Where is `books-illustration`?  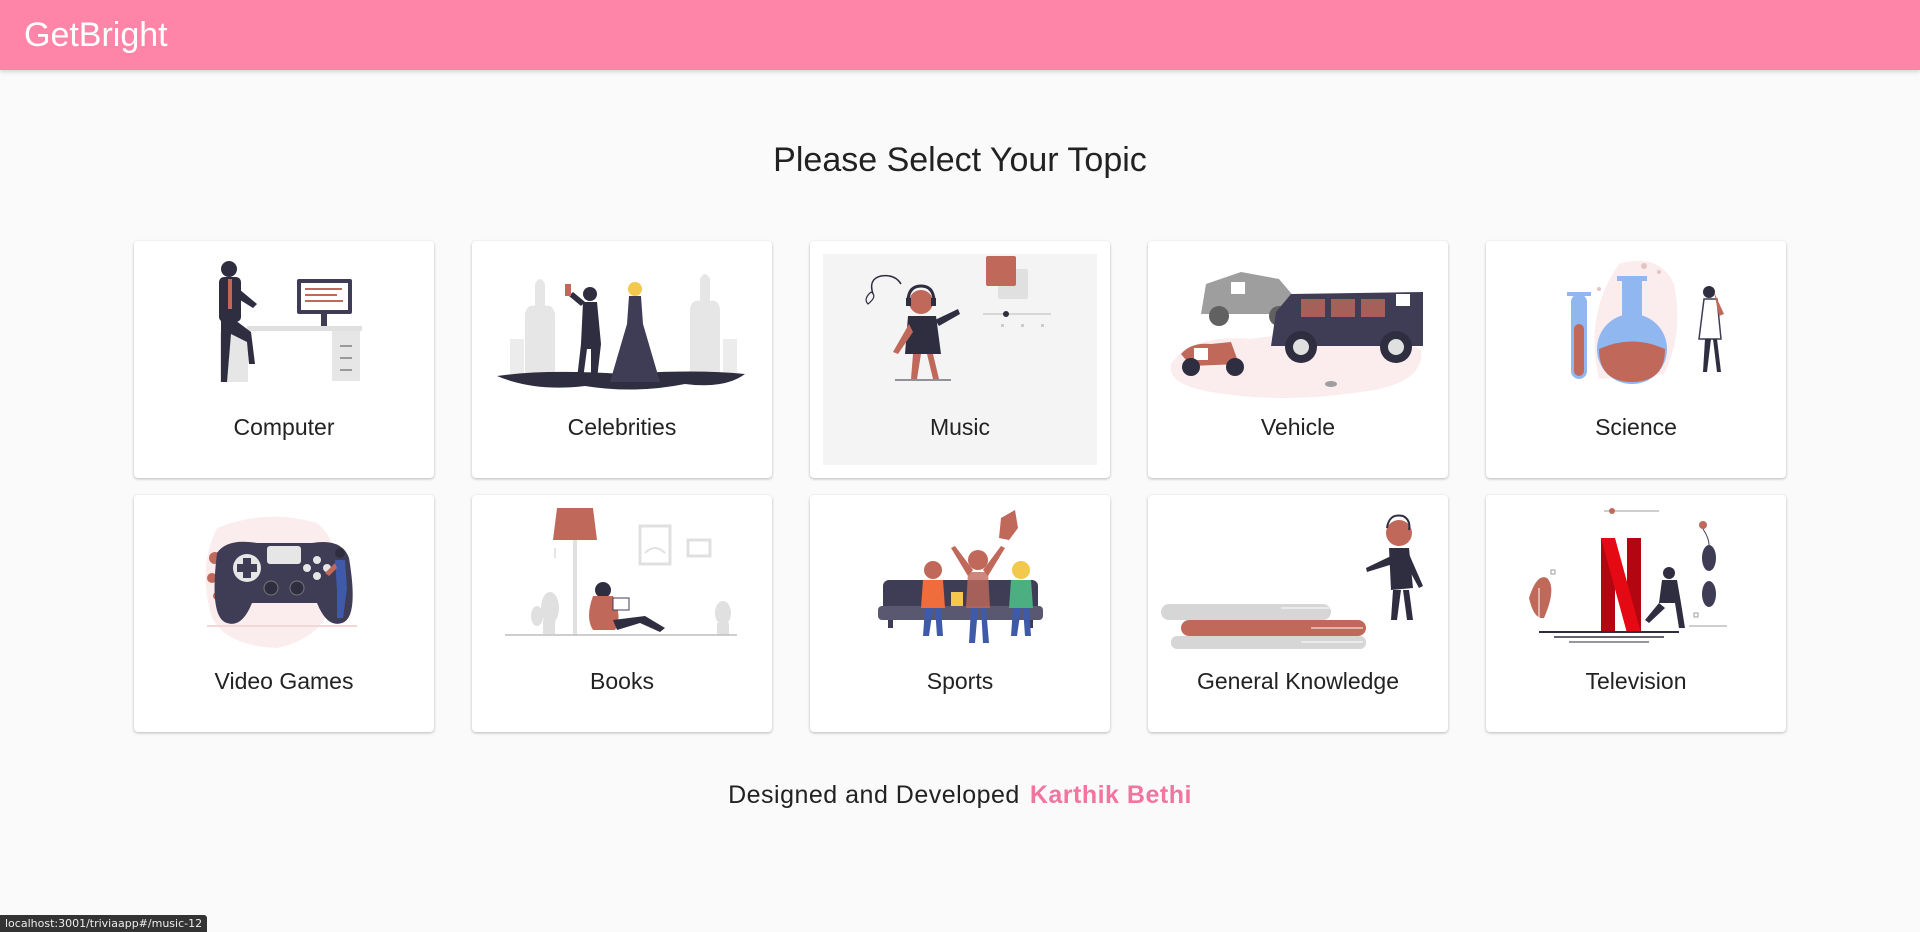
books-illustration is located at coordinates (621, 572).